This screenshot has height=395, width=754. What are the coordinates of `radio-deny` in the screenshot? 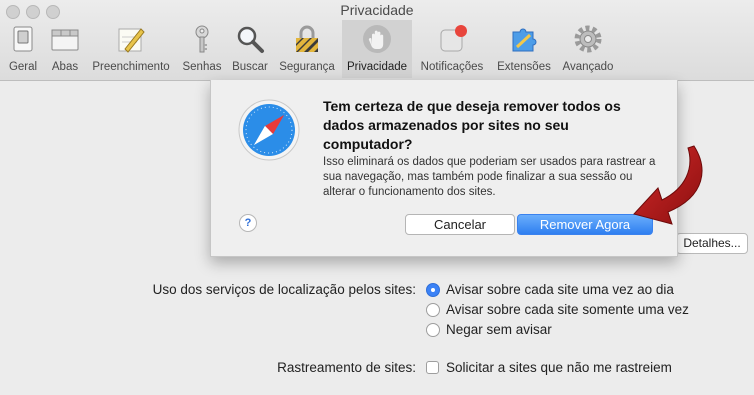 It's located at (433, 330).